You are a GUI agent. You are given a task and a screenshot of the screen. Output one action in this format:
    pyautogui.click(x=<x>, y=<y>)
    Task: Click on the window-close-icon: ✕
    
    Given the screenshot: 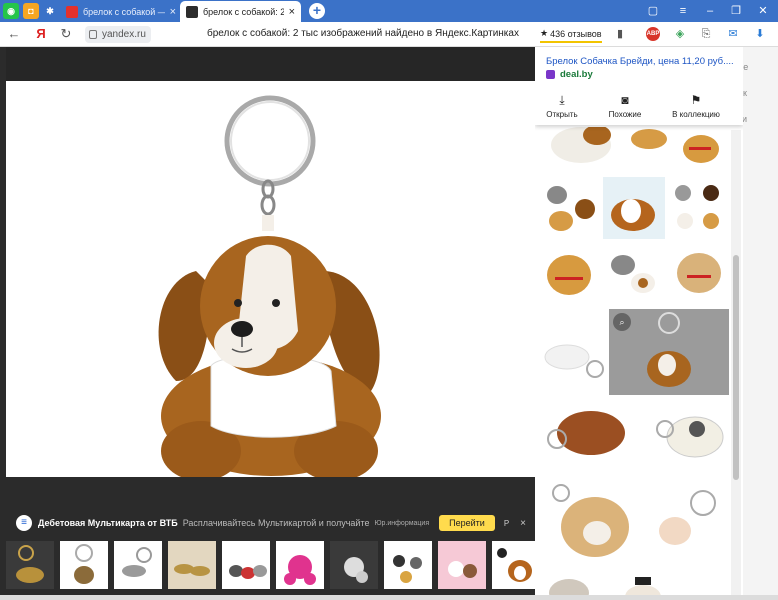 What is the action you would take?
    pyautogui.click(x=763, y=11)
    